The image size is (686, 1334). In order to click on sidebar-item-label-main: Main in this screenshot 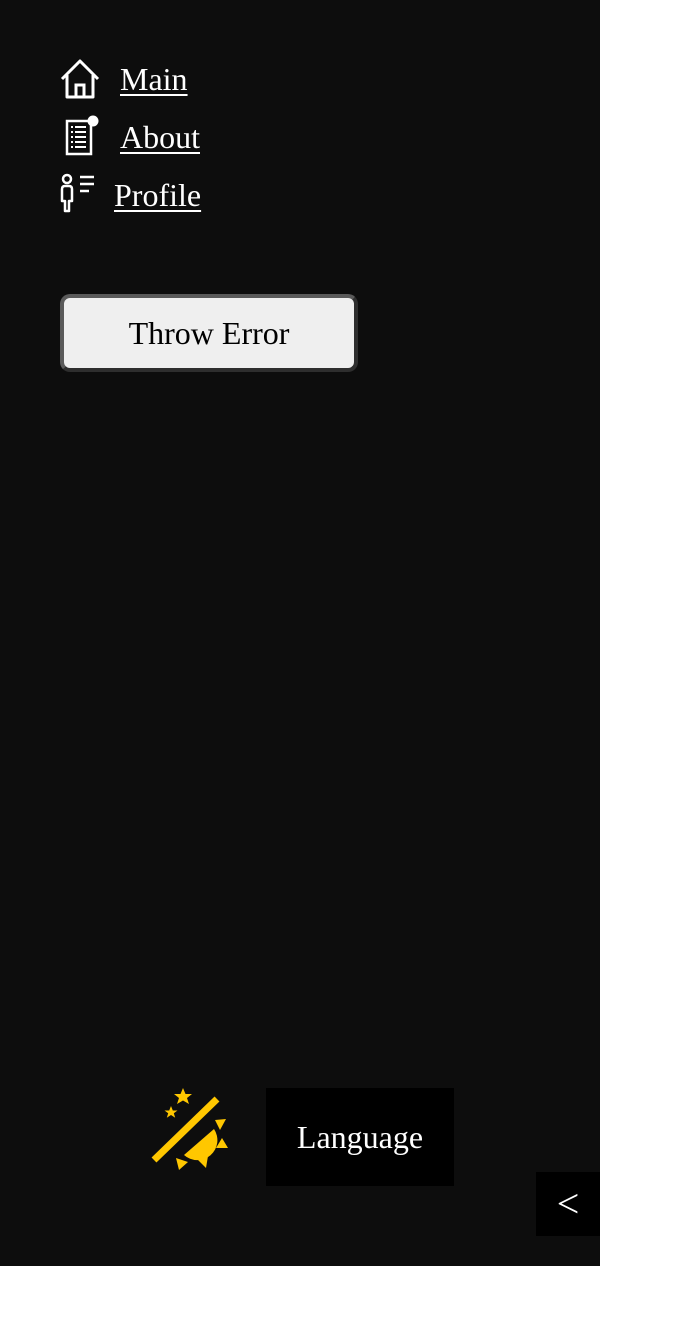, I will do `click(154, 79)`.